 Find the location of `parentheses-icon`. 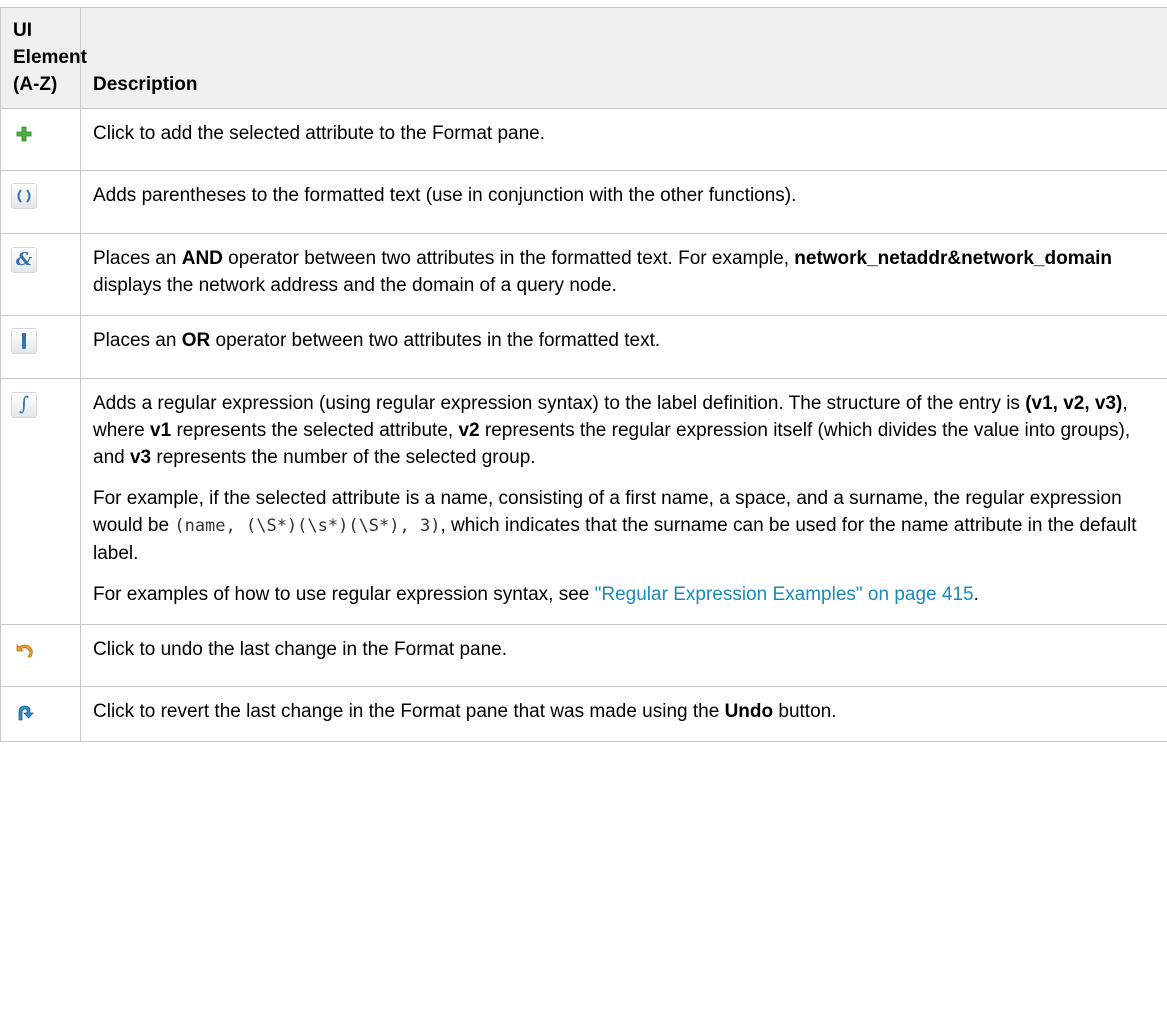

parentheses-icon is located at coordinates (24, 196).